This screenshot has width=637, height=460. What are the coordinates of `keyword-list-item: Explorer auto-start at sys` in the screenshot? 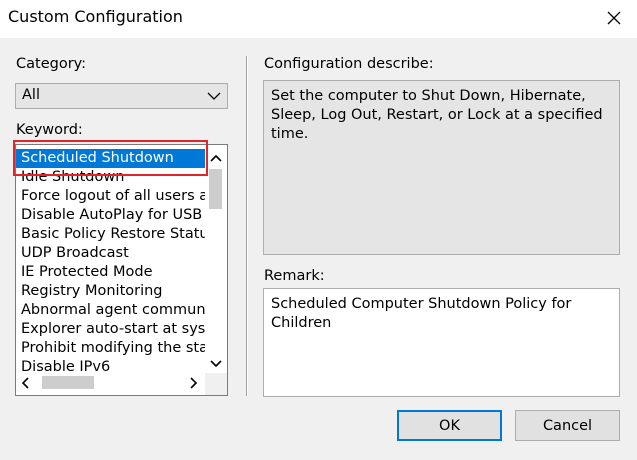 It's located at (110, 329).